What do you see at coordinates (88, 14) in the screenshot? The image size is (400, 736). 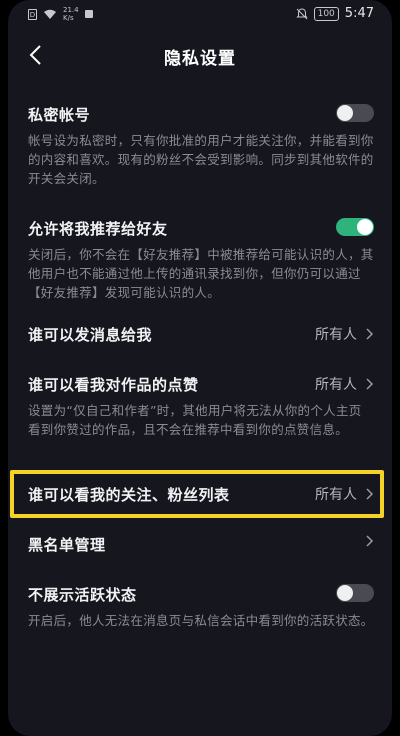 I see `notification-icon` at bounding box center [88, 14].